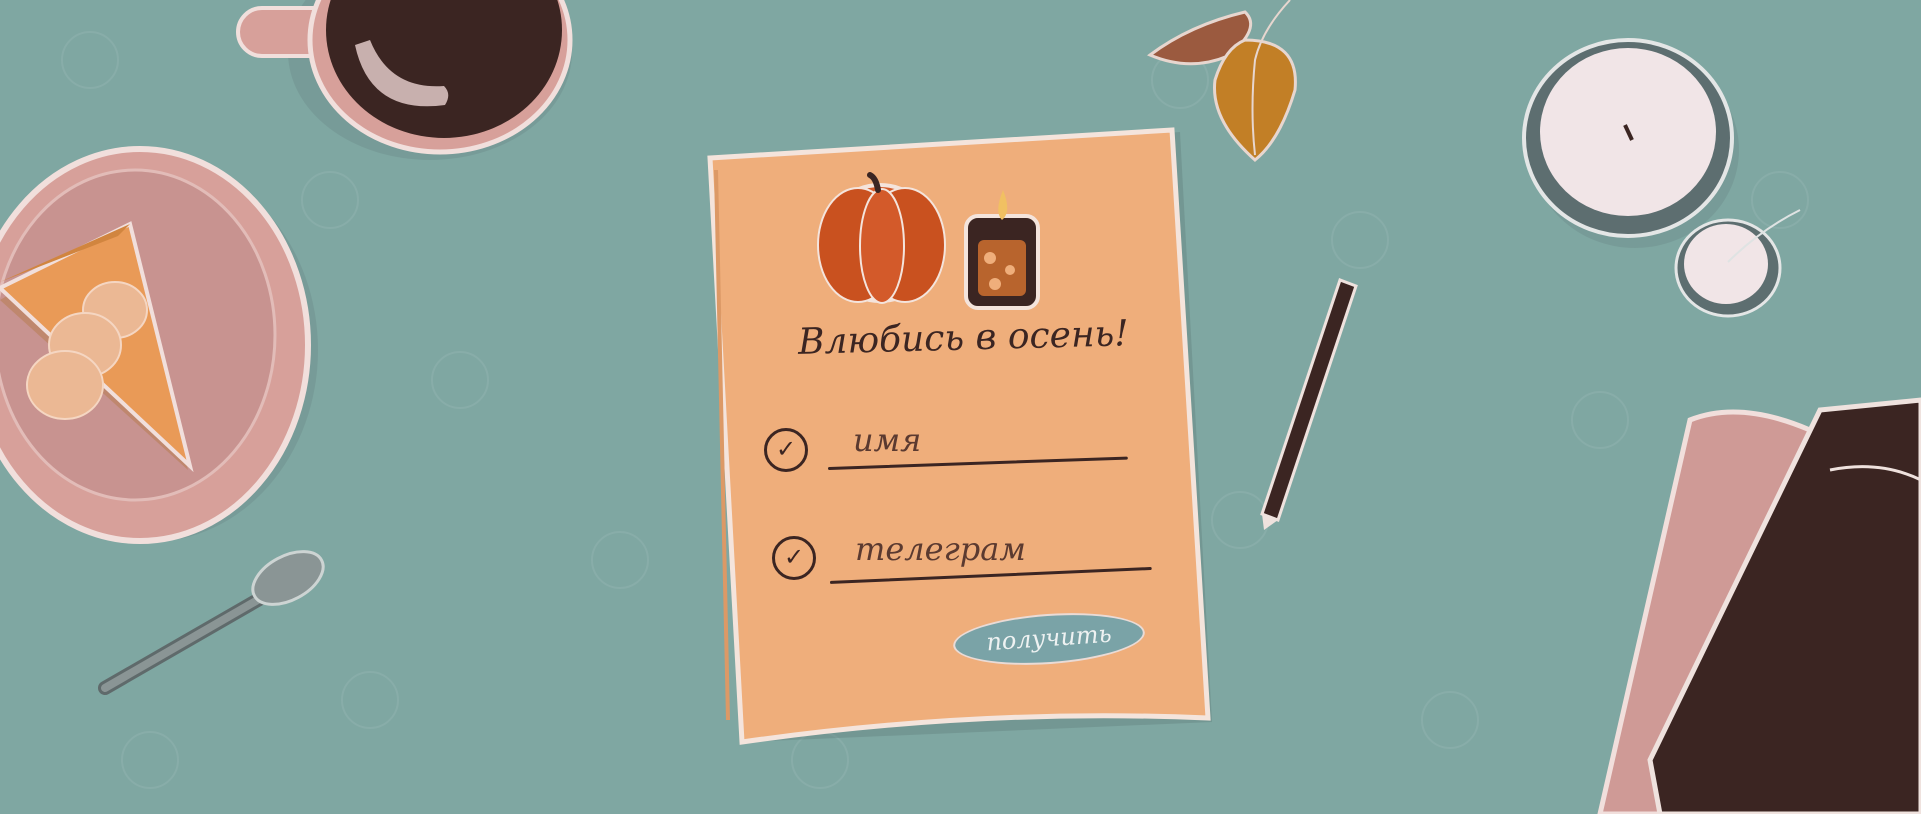  What do you see at coordinates (940, 549) in the screenshot?
I see `telegram-field-label: телеграм` at bounding box center [940, 549].